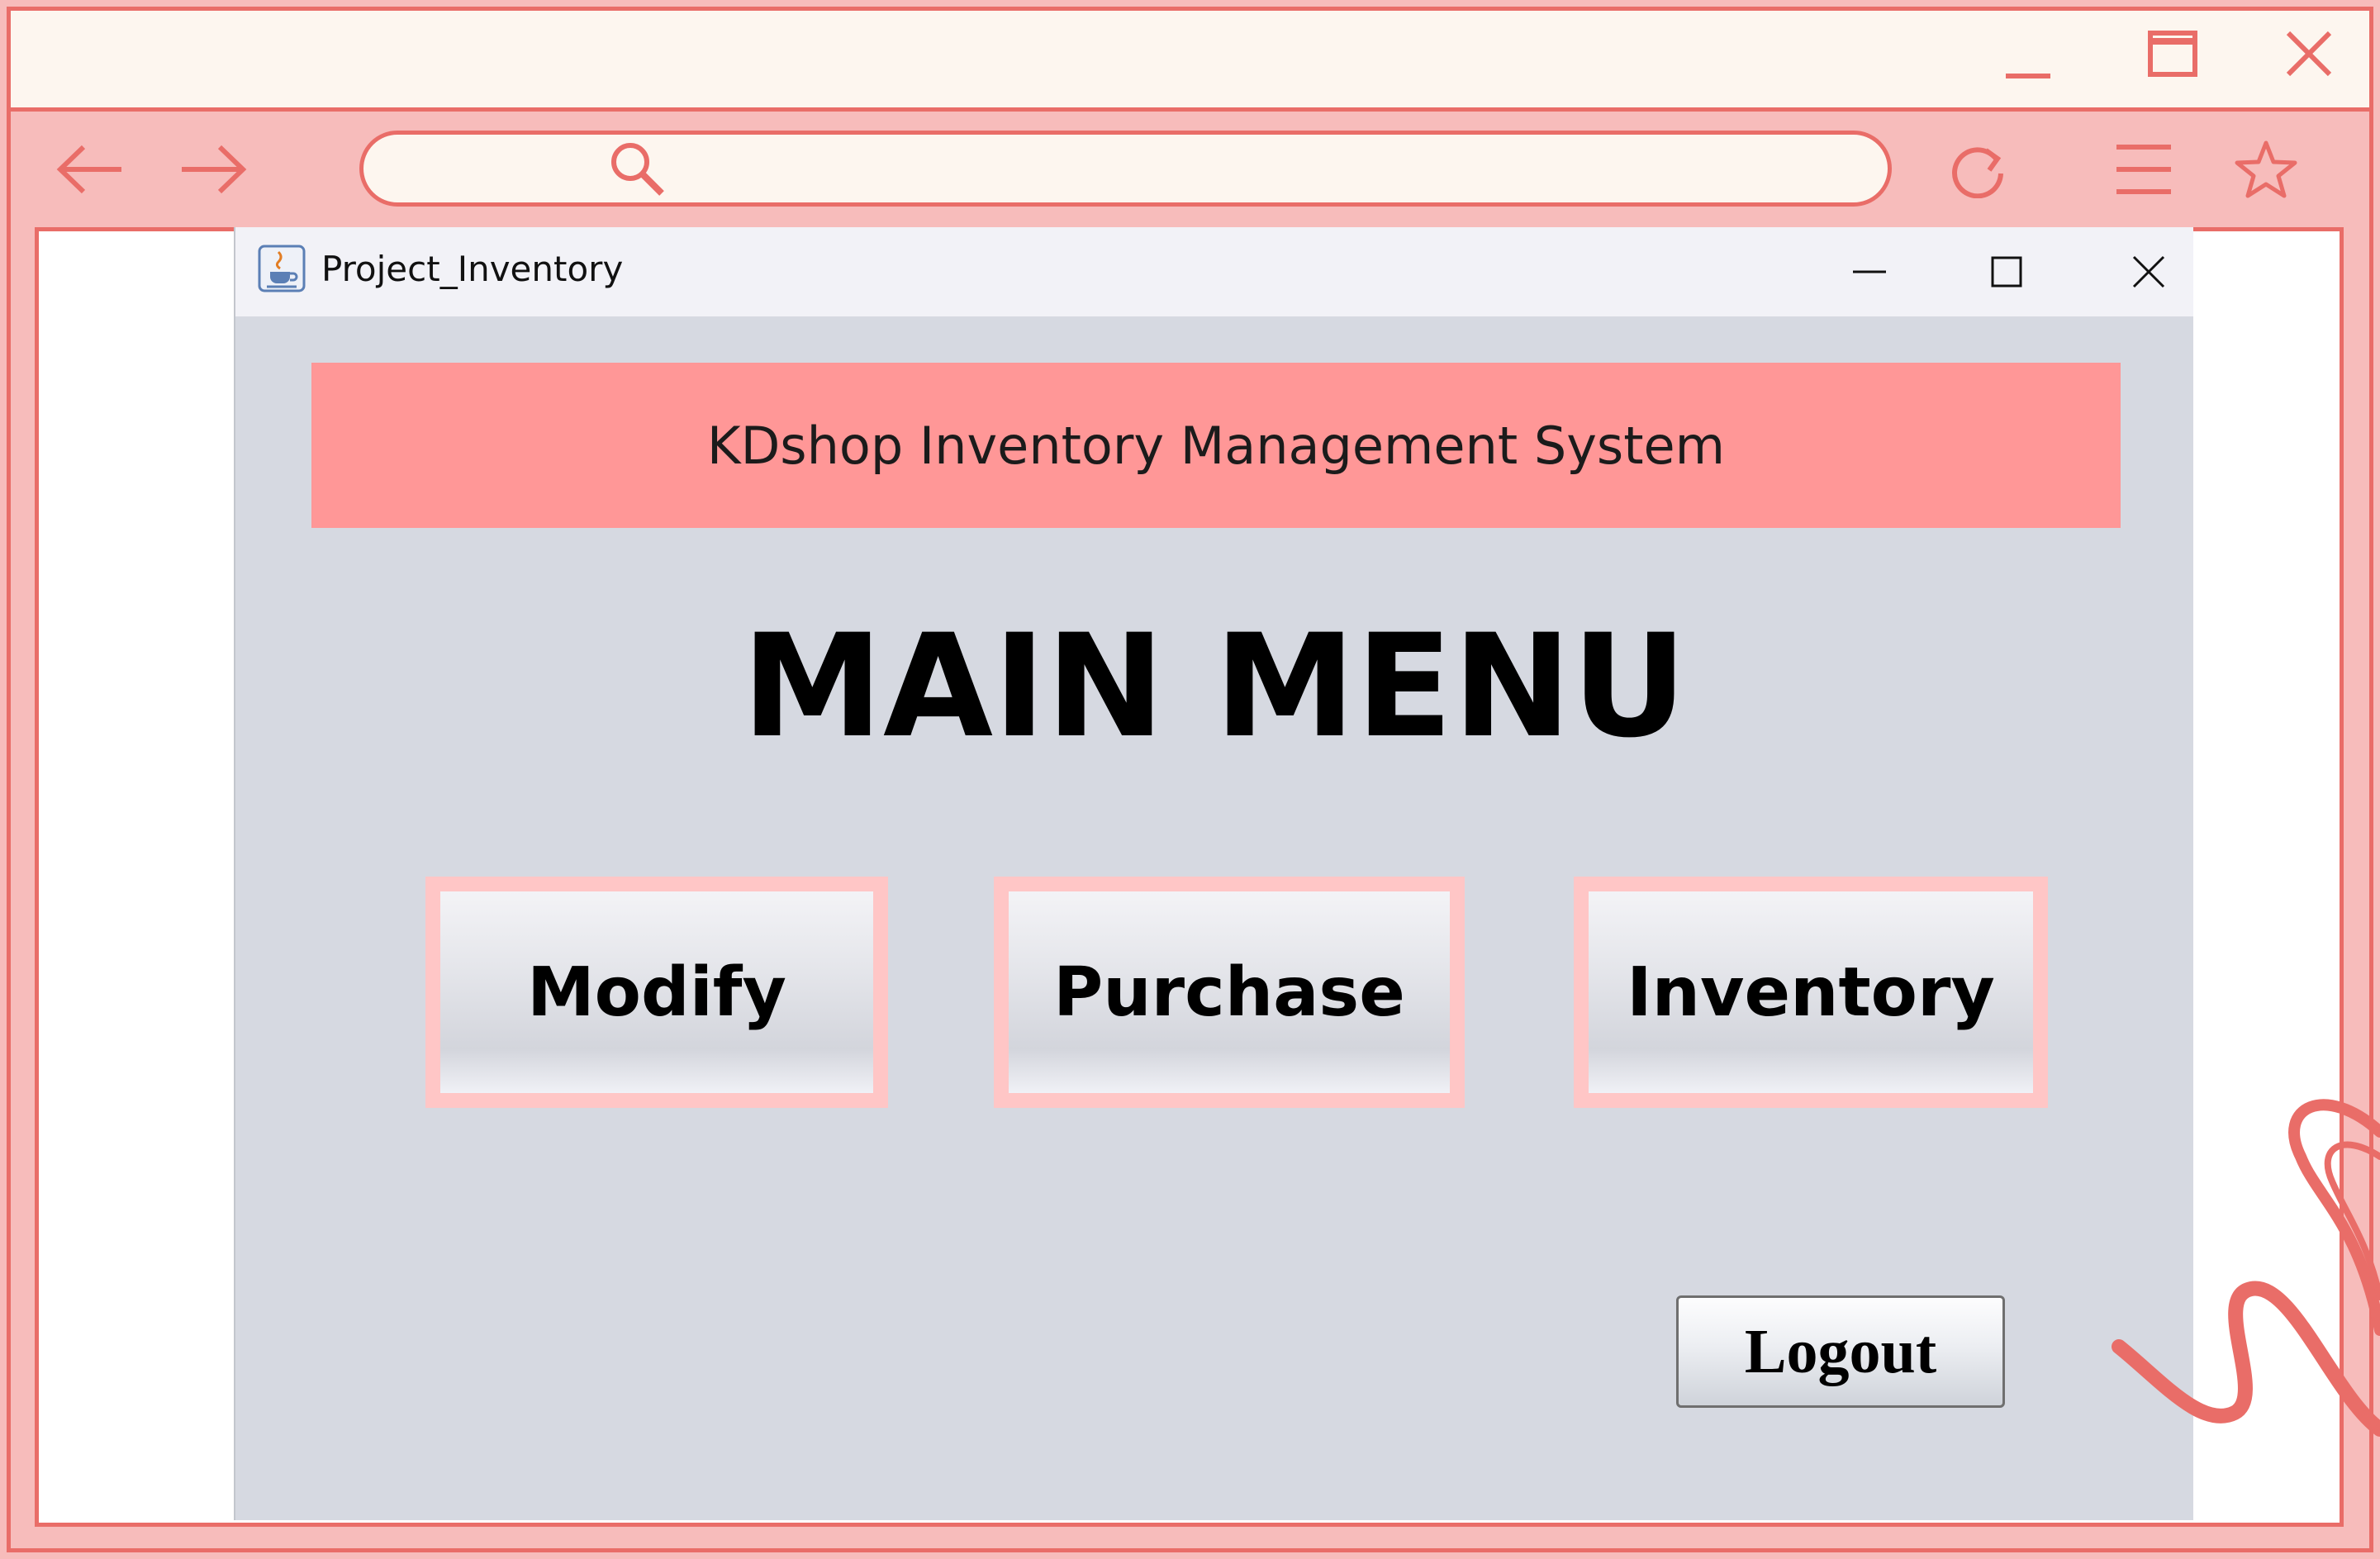  I want to click on decorative-scribble, so click(2245, 1276).